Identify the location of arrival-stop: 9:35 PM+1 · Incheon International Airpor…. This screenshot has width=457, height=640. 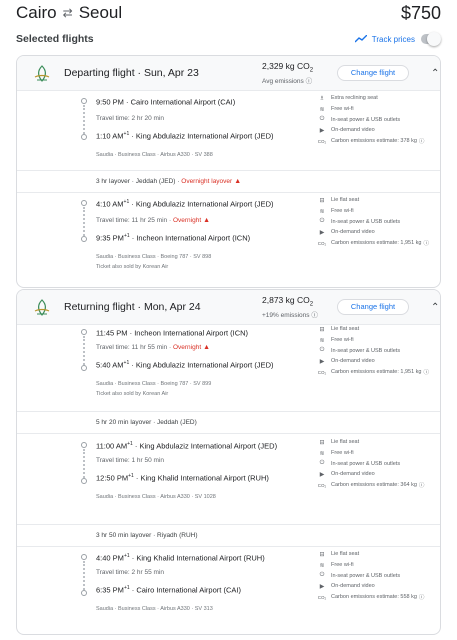
(173, 238).